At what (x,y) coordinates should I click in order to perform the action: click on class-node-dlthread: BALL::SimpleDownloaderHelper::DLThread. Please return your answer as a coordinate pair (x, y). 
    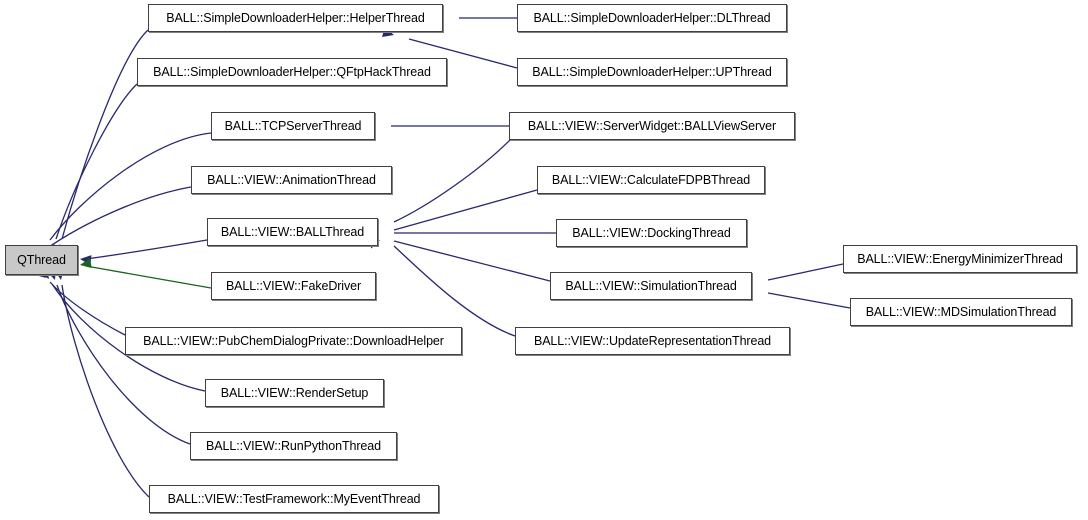
    Looking at the image, I should click on (652, 18).